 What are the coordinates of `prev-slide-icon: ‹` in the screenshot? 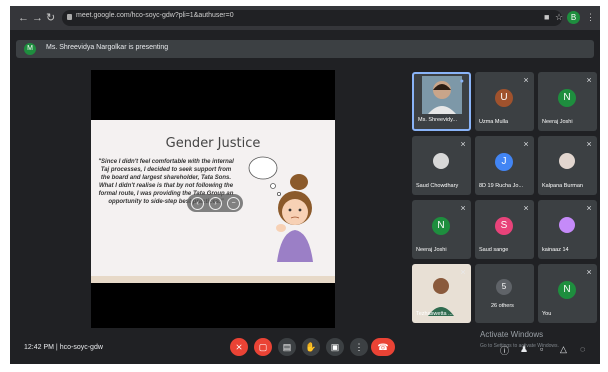 It's located at (197, 203).